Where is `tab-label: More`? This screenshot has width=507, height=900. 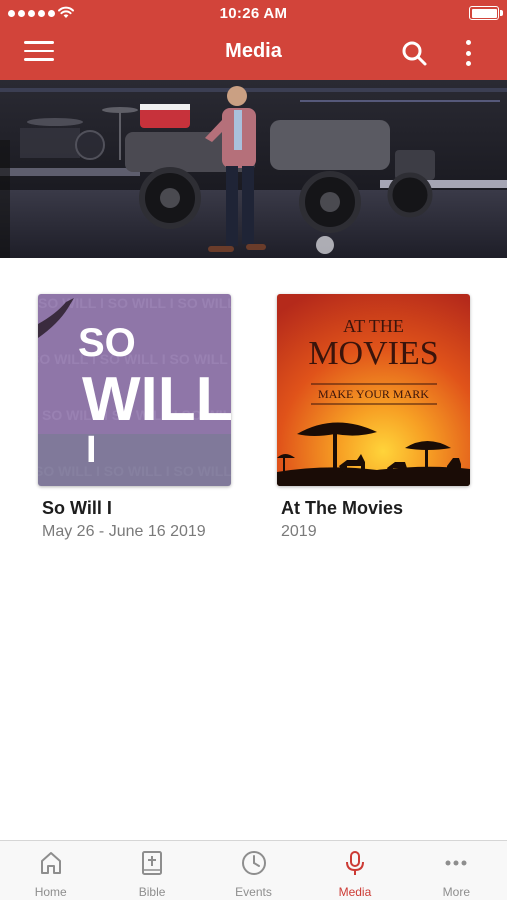 tab-label: More is located at coordinates (456, 892).